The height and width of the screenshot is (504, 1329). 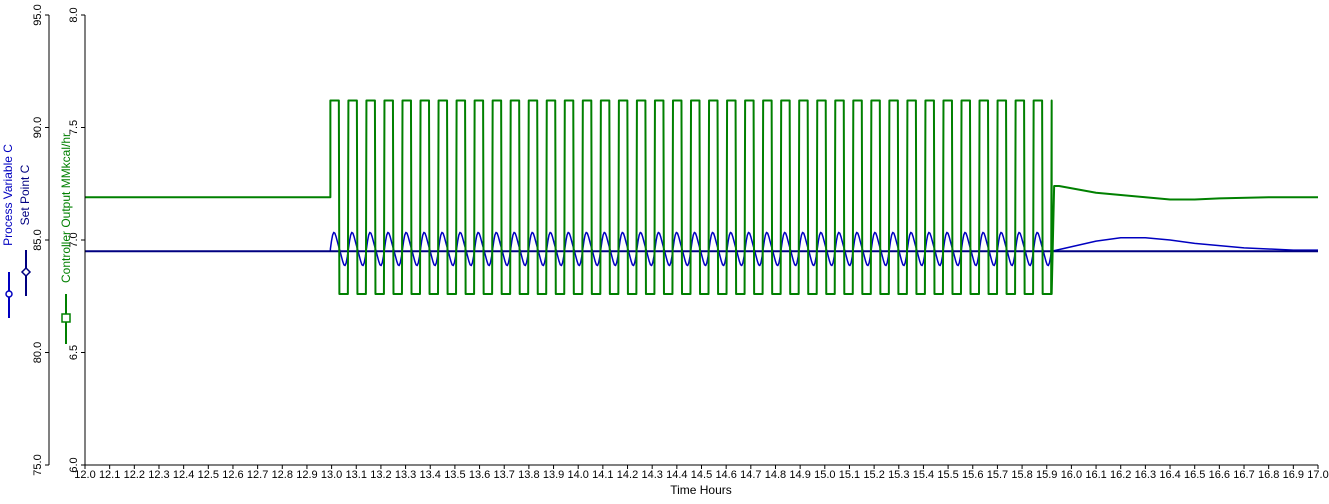 What do you see at coordinates (74, 127) in the screenshot?
I see `right-y-tick-label: 7.5` at bounding box center [74, 127].